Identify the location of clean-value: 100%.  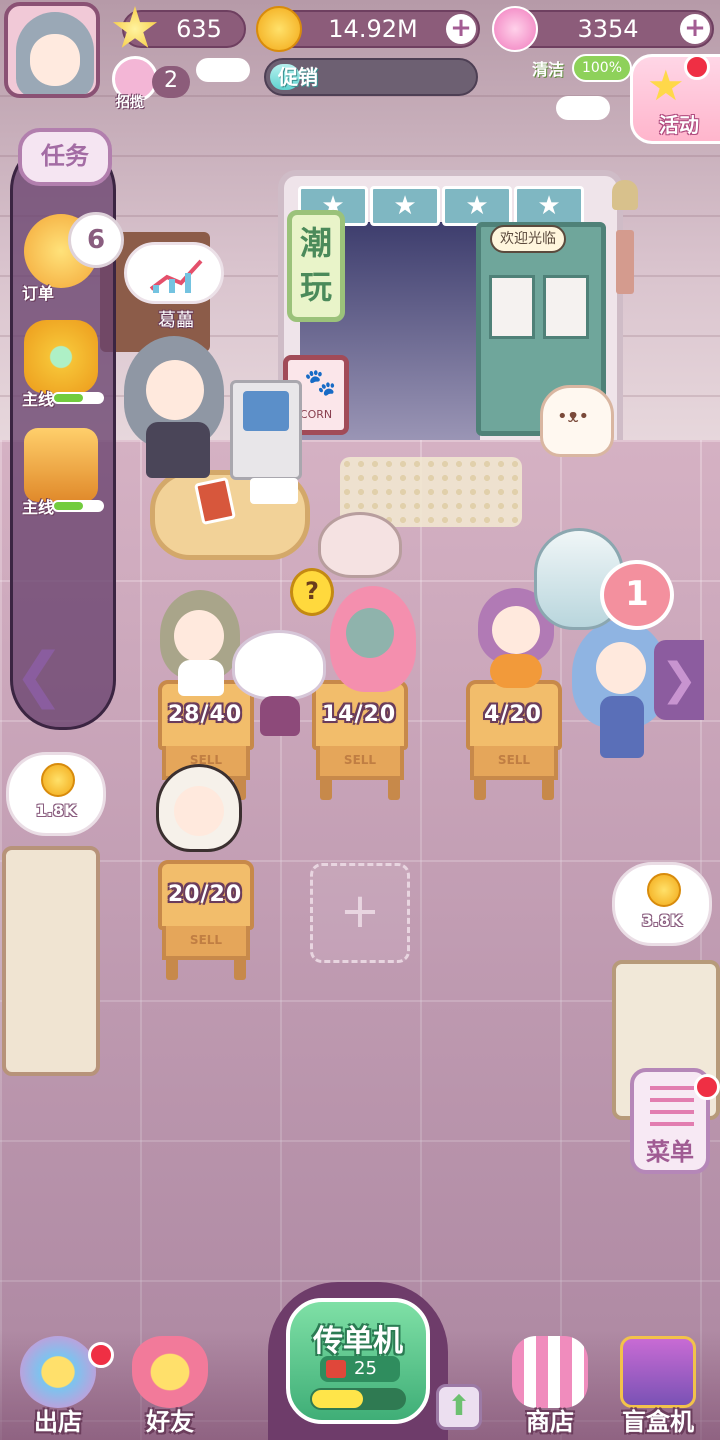
(602, 68).